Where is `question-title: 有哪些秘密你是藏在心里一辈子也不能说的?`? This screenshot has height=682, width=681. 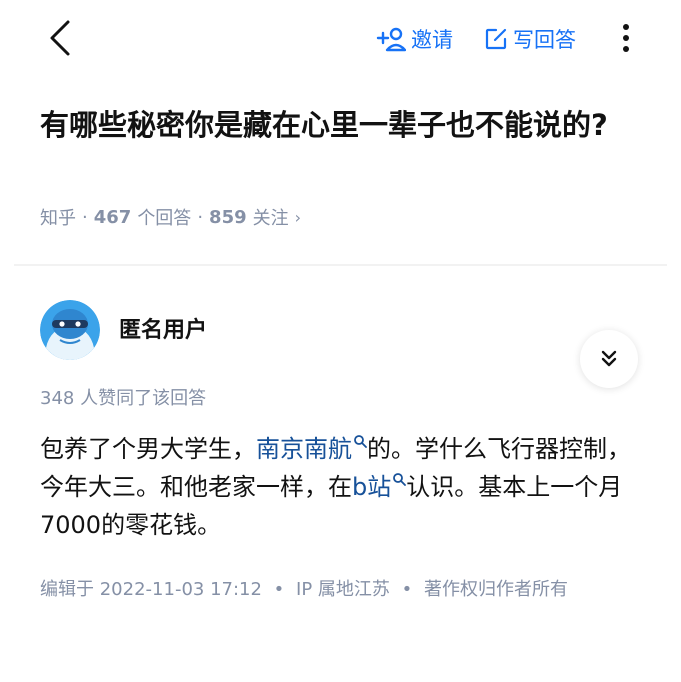
question-title: 有哪些秘密你是藏在心里一辈子也不能说的? is located at coordinates (340, 125).